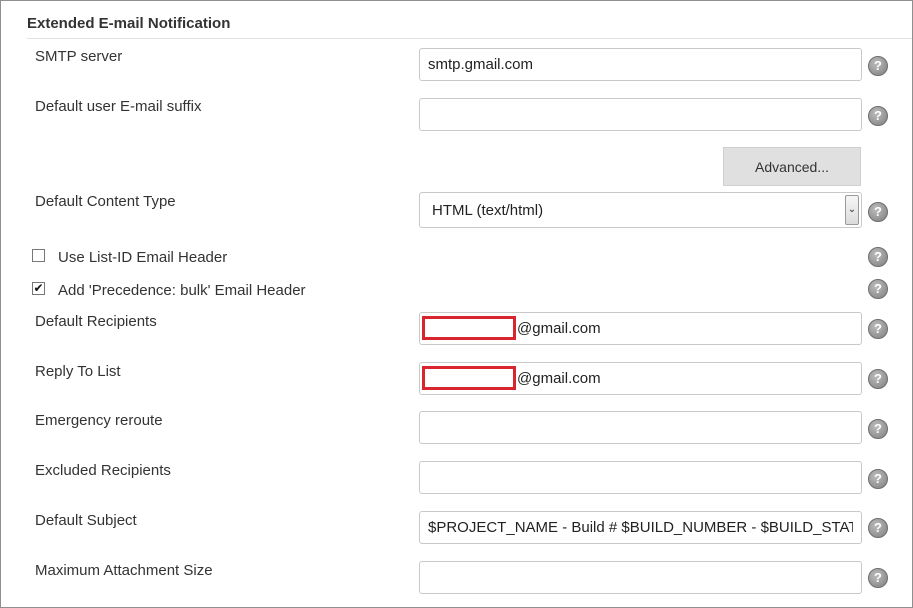  I want to click on smtp-server-input, so click(640, 64).